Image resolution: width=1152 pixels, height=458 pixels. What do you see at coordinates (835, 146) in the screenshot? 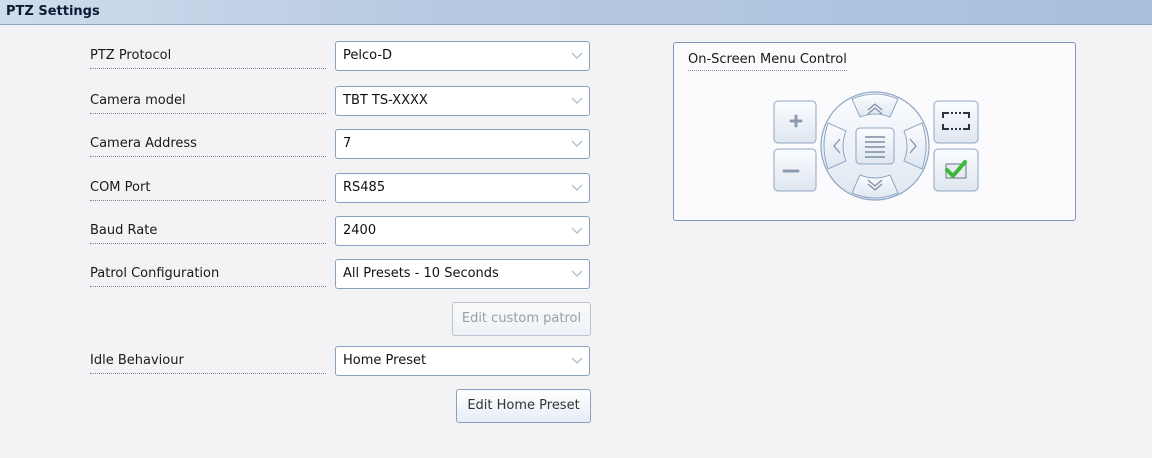
I see `left-button` at bounding box center [835, 146].